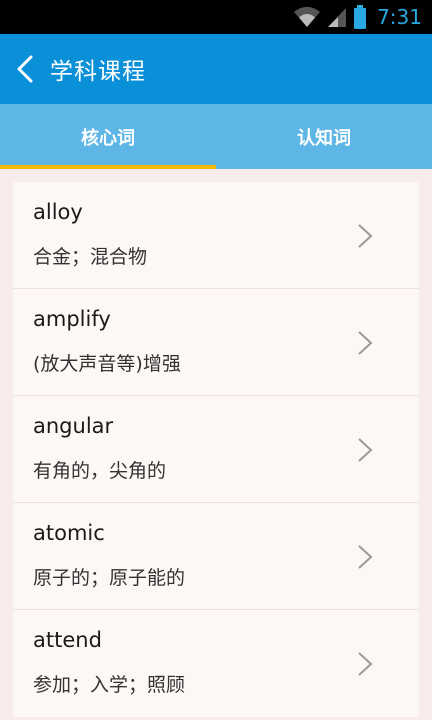 This screenshot has width=432, height=720. I want to click on status-bar: 7:31, so click(216, 17).